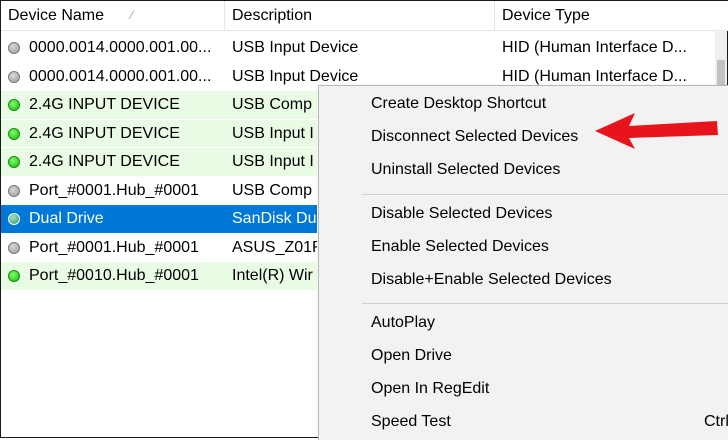 This screenshot has height=440, width=728. I want to click on menu-item-open-in-regedit: Open In RegEdit, so click(523, 388).